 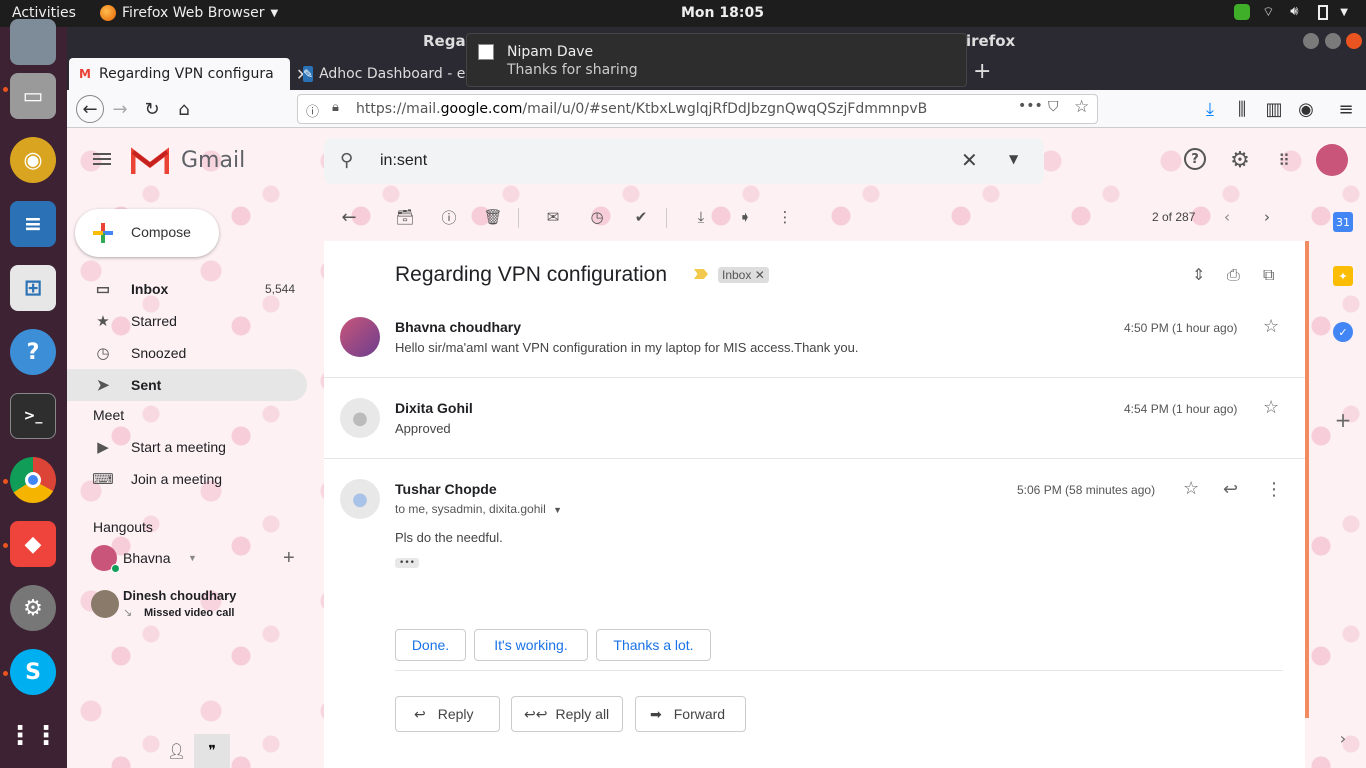 I want to click on add-task-icon: ✔, so click(x=641, y=217).